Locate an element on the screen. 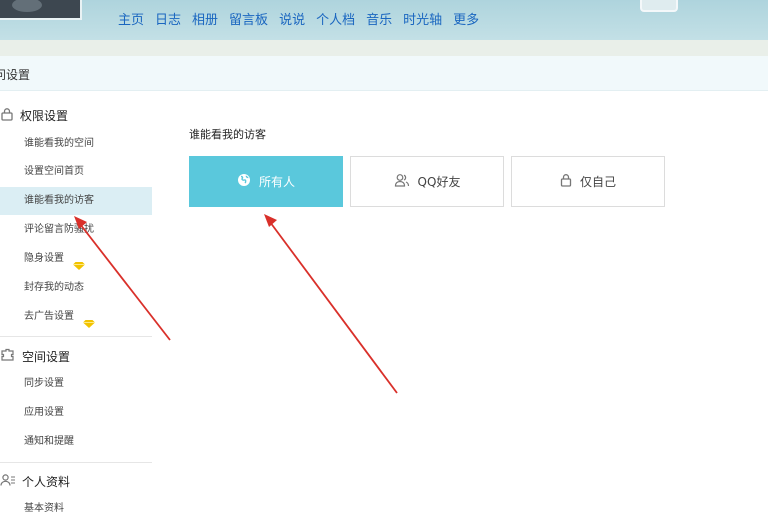 Image resolution: width=768 pixels, height=523 pixels. friends-icon is located at coordinates (406, 181).